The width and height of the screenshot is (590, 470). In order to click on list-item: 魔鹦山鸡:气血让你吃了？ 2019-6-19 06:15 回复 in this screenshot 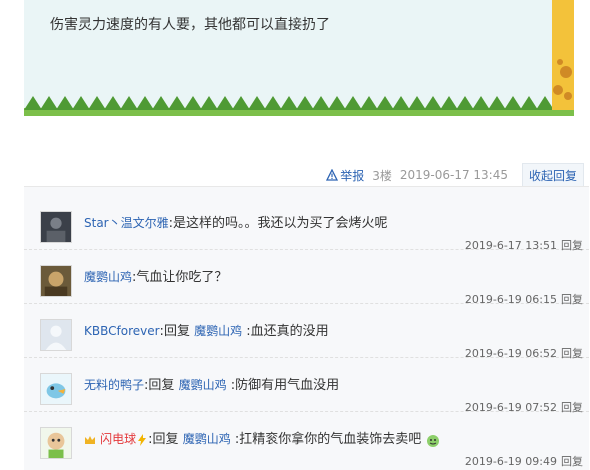, I will do `click(306, 277)`.